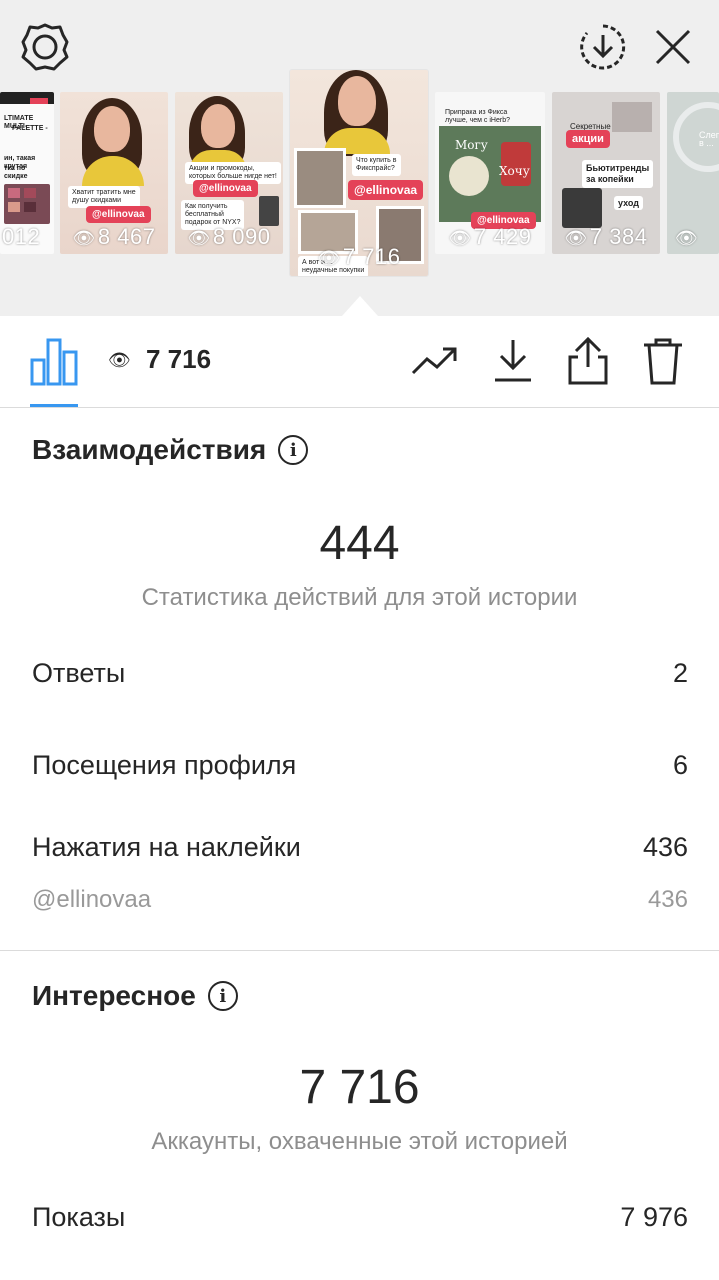  Describe the element at coordinates (359, 362) in the screenshot. I see `story-toolbar: 👁 7 716` at that location.